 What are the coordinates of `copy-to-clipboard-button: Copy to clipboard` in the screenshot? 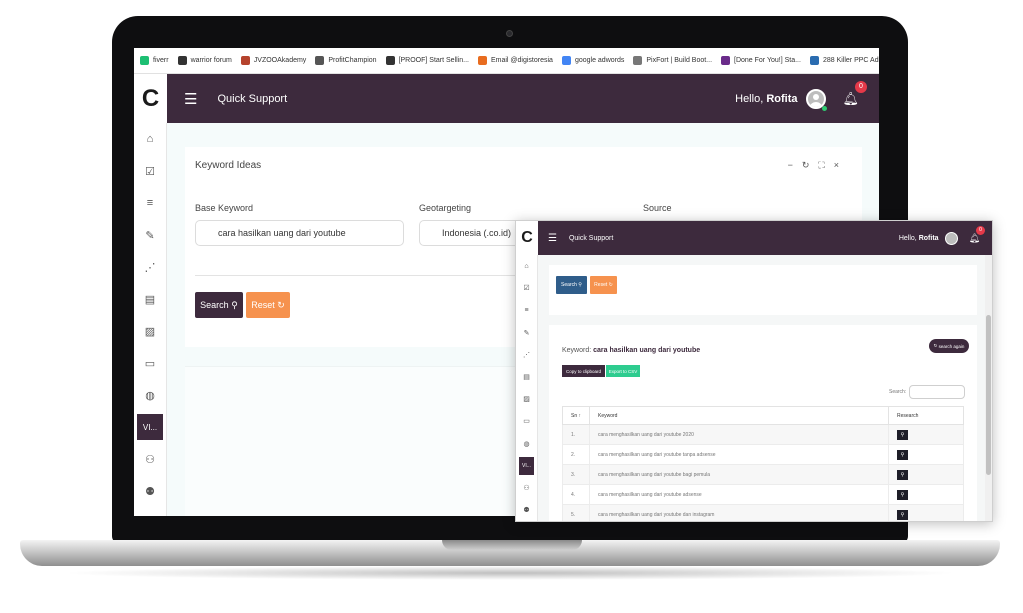 It's located at (583, 371).